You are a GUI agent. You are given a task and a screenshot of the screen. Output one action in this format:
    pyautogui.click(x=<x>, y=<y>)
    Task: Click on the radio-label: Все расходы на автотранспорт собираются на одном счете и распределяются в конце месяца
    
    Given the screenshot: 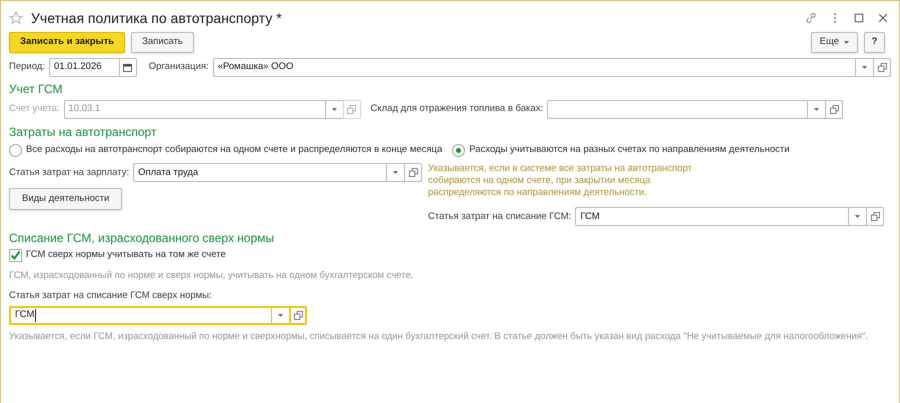 What is the action you would take?
    pyautogui.click(x=234, y=150)
    